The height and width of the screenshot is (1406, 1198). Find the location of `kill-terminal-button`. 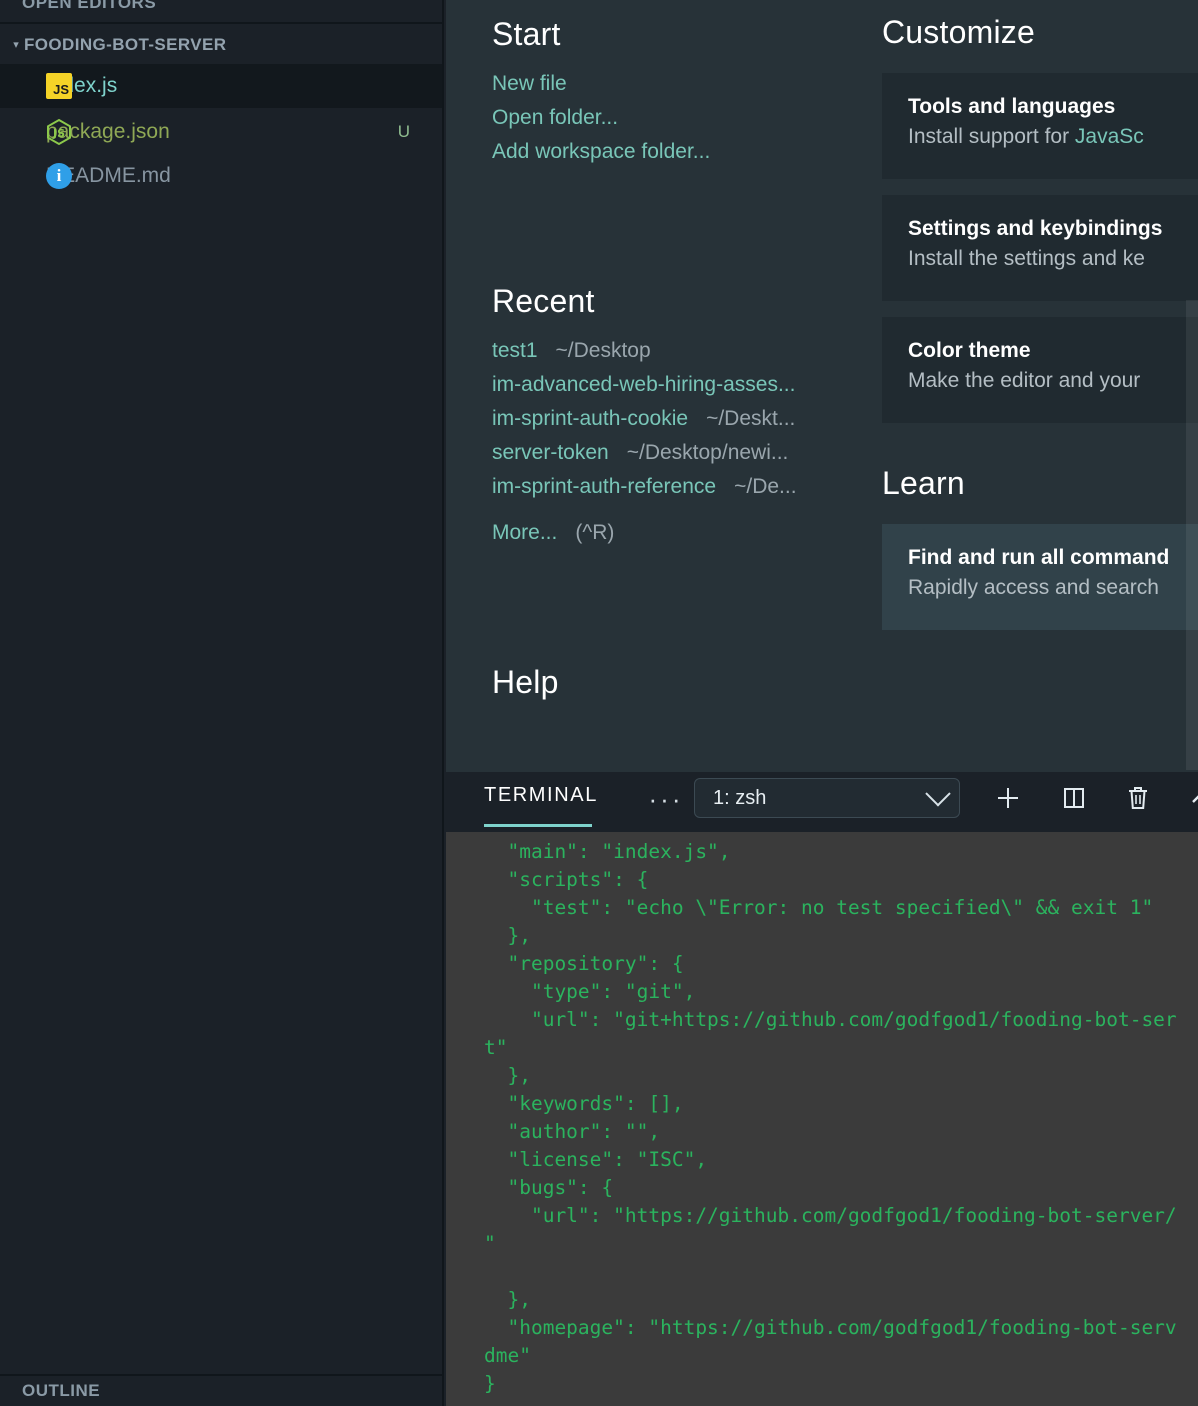

kill-terminal-button is located at coordinates (1138, 798).